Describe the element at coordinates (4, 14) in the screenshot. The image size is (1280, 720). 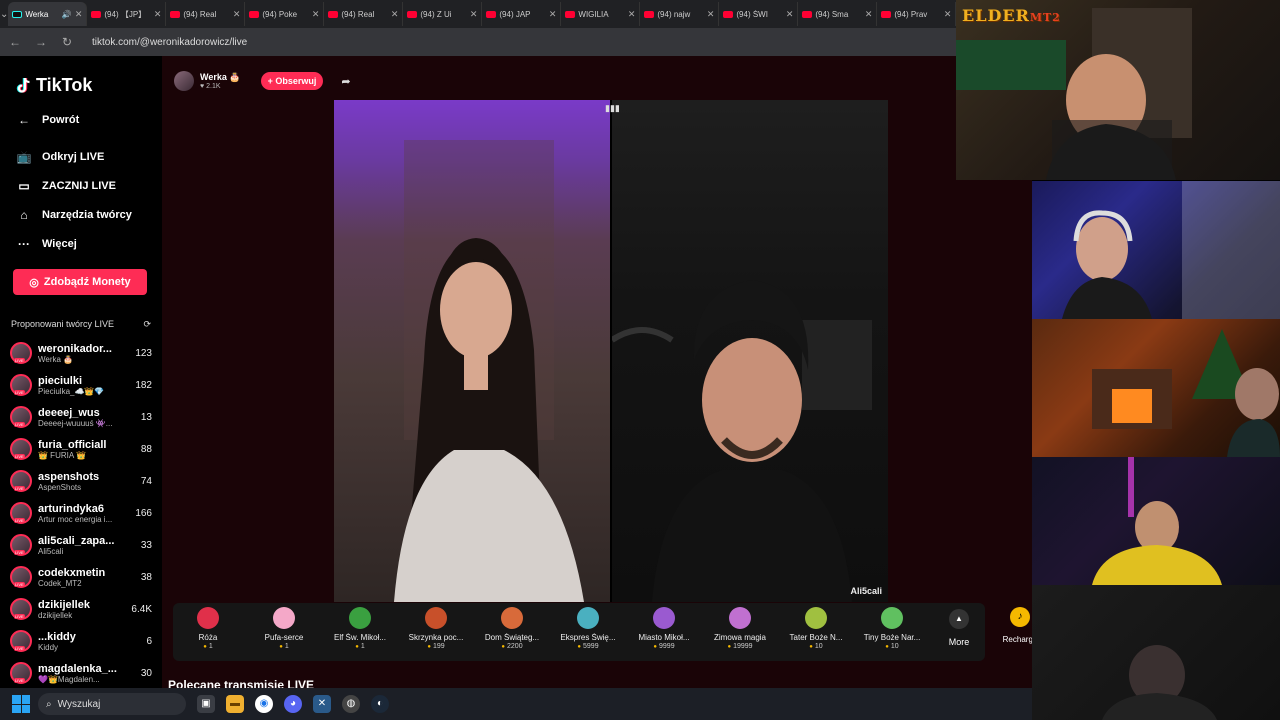
I see `tab-search-icon: ⌄` at that location.